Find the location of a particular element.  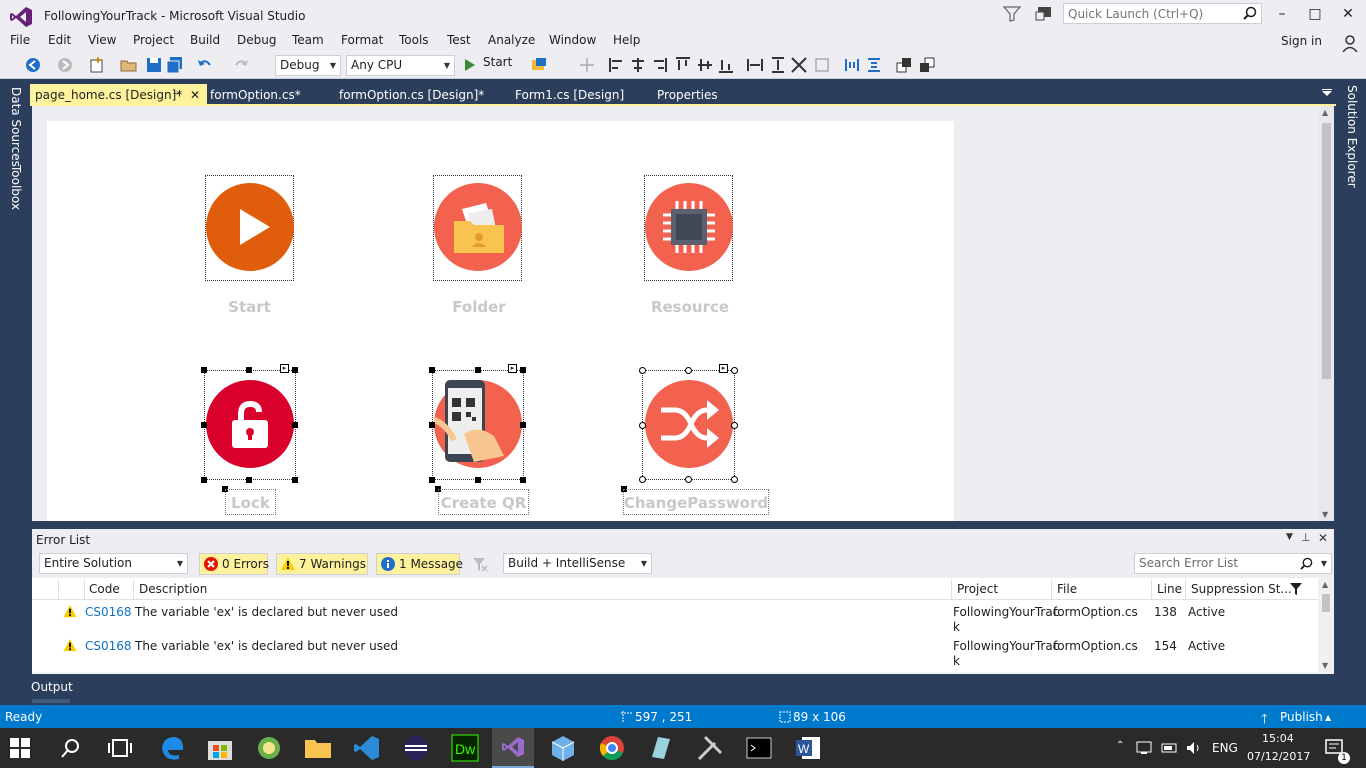

file-explorer-icon is located at coordinates (318, 748).